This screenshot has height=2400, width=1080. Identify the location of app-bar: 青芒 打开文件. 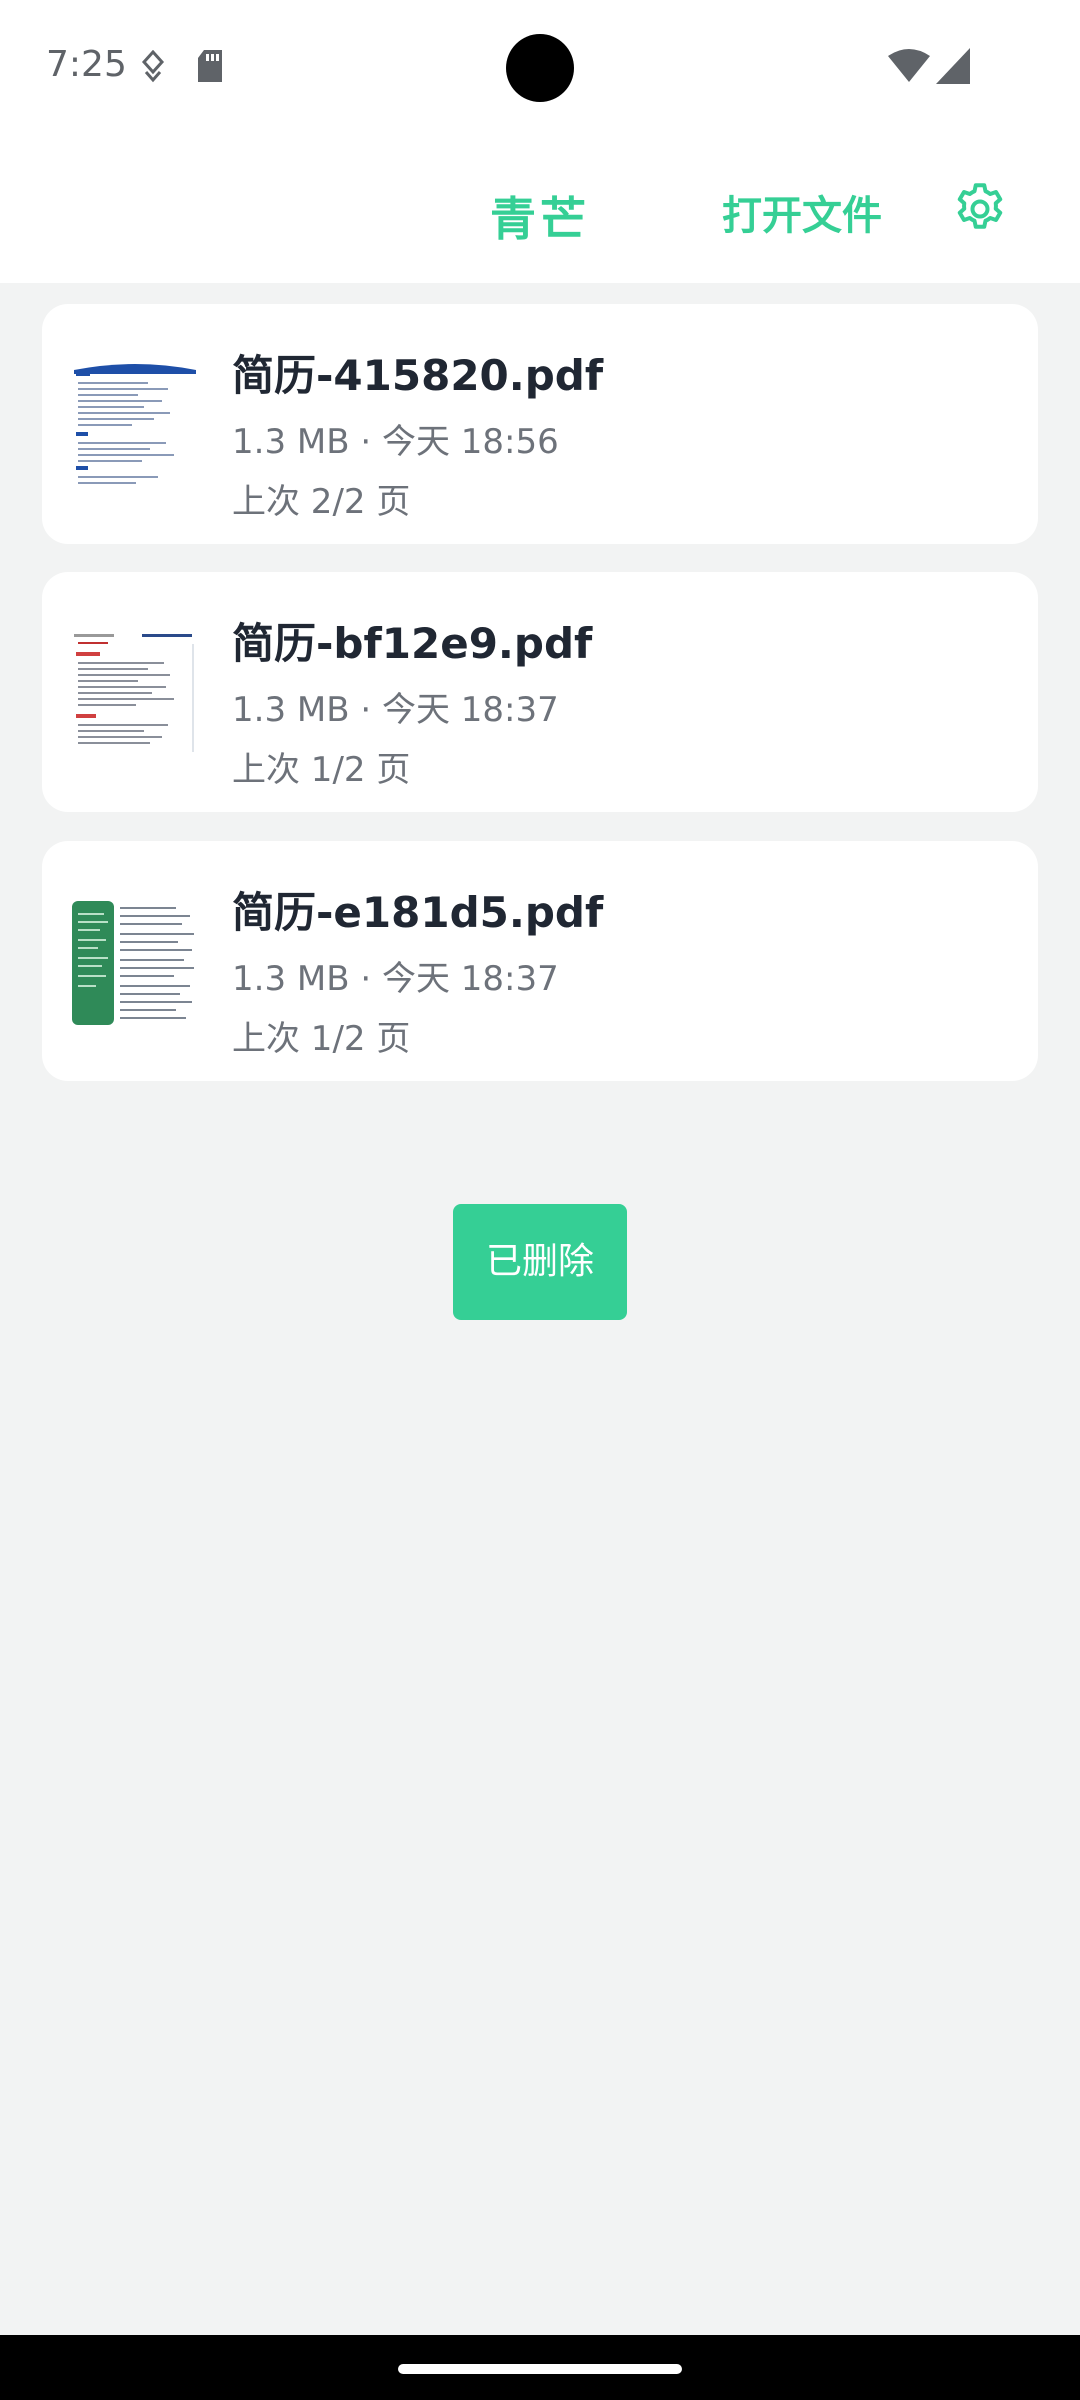
(540, 209).